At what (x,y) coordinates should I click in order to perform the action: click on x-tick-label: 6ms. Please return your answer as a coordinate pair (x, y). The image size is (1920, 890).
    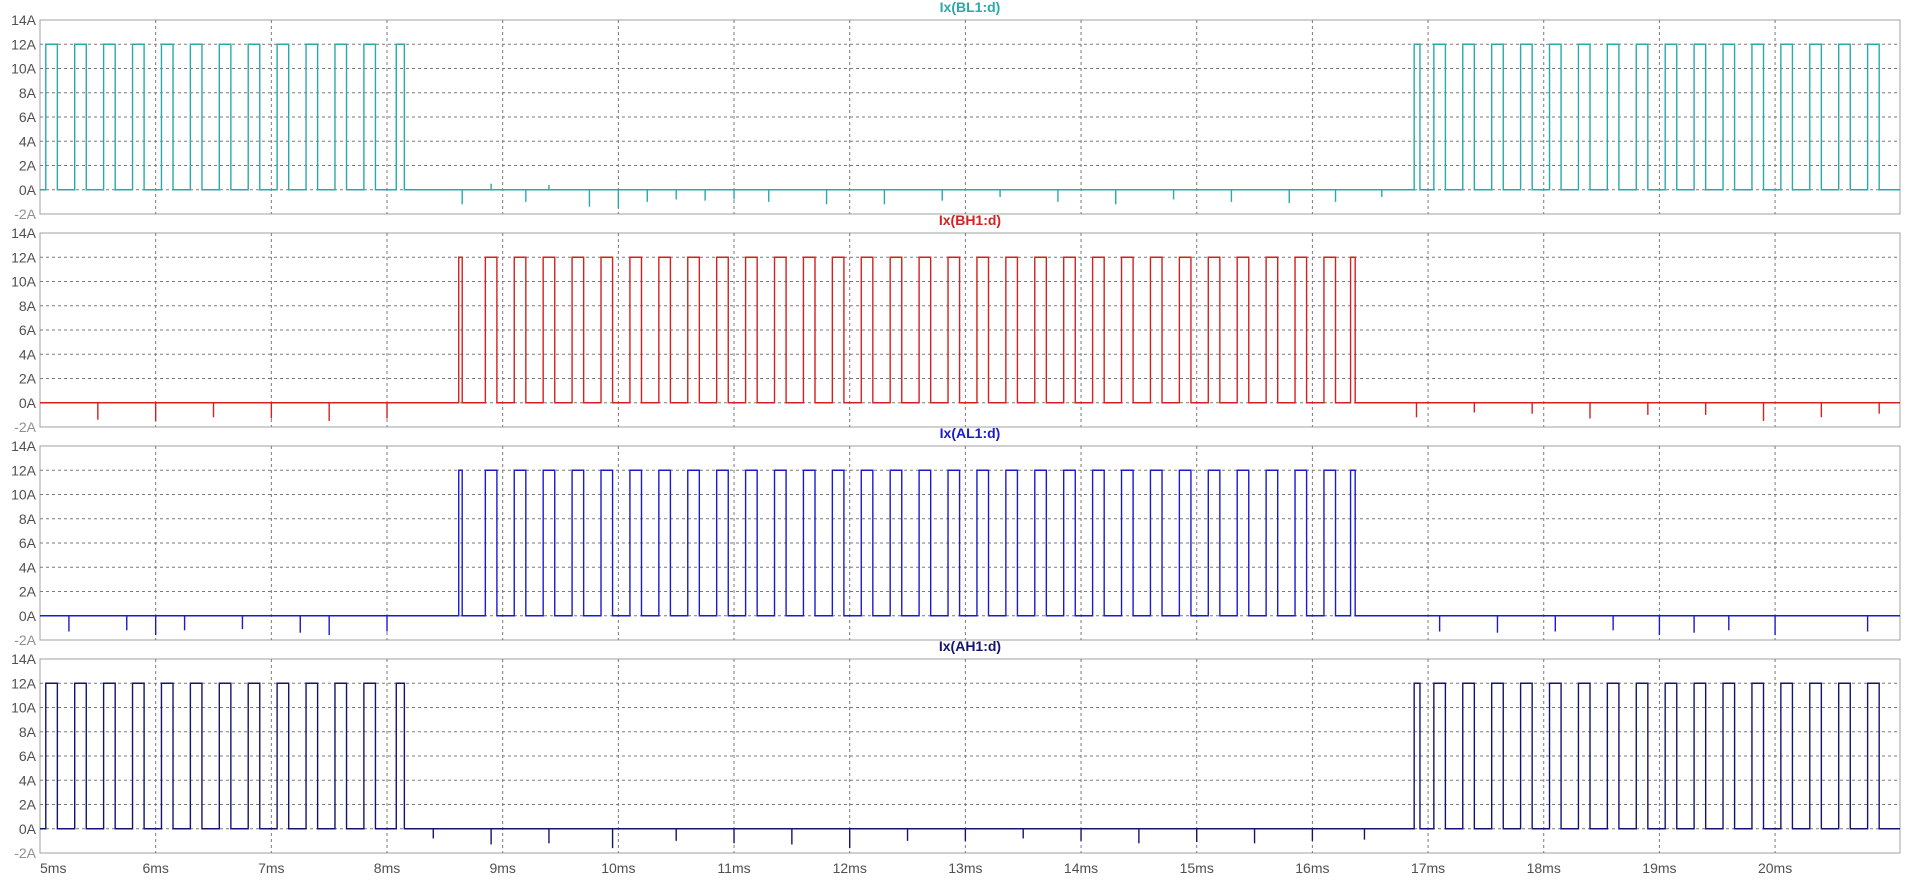
    Looking at the image, I should click on (155, 868).